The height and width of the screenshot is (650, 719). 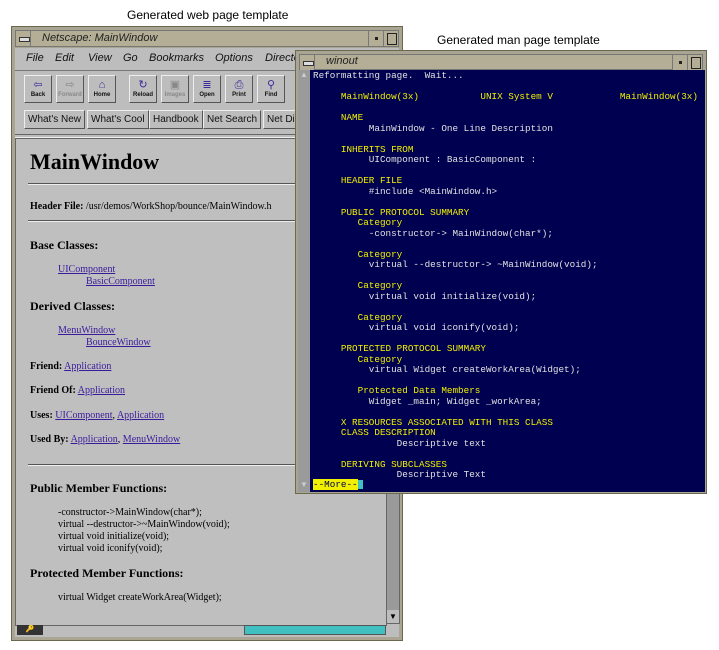 What do you see at coordinates (271, 85) in the screenshot?
I see `find-icon: ⚲` at bounding box center [271, 85].